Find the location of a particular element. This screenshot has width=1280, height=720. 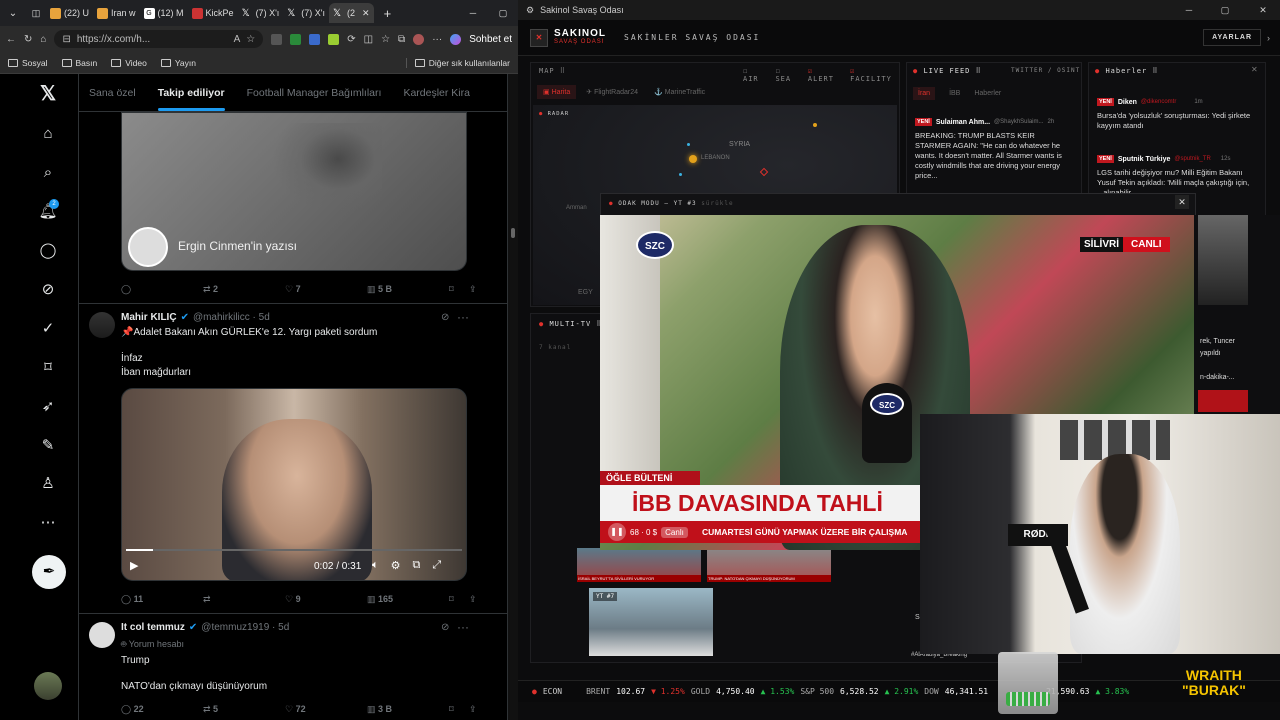

filter-alert: ☑ ALERT is located at coordinates (825, 75).